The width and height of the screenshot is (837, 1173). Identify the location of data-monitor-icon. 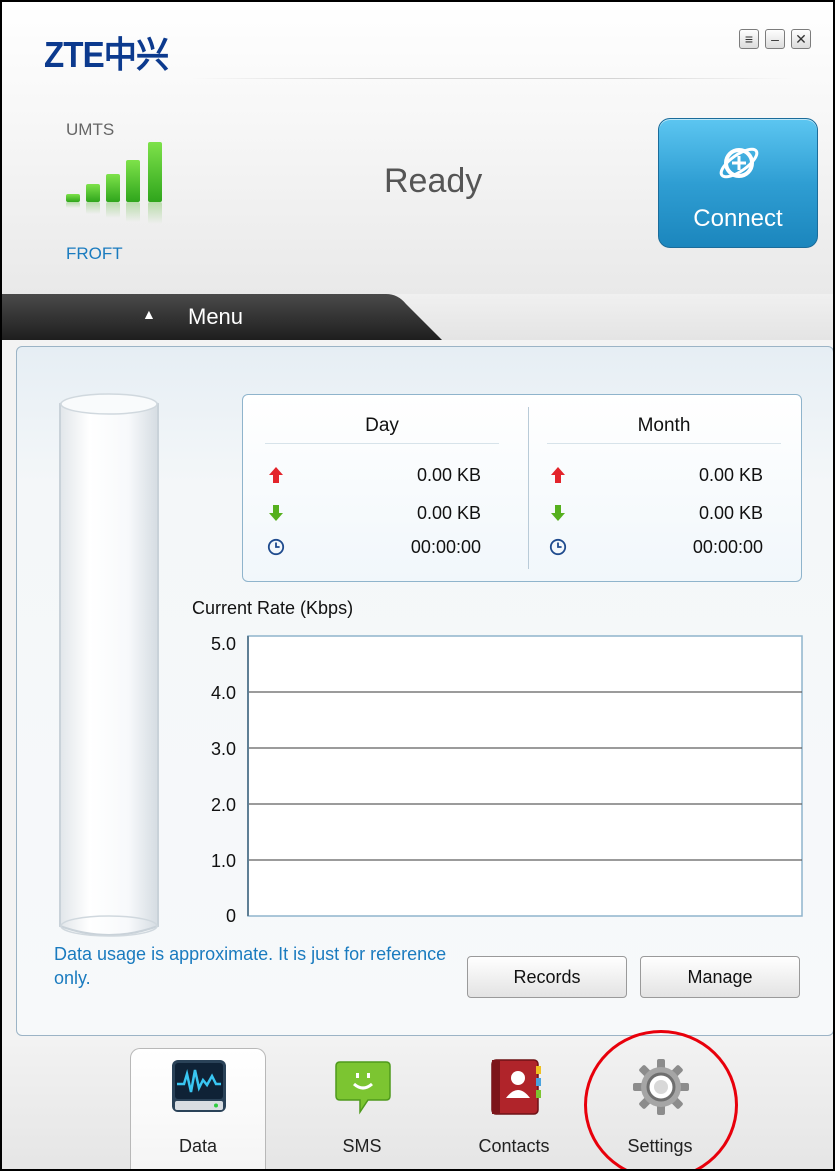
(199, 1086).